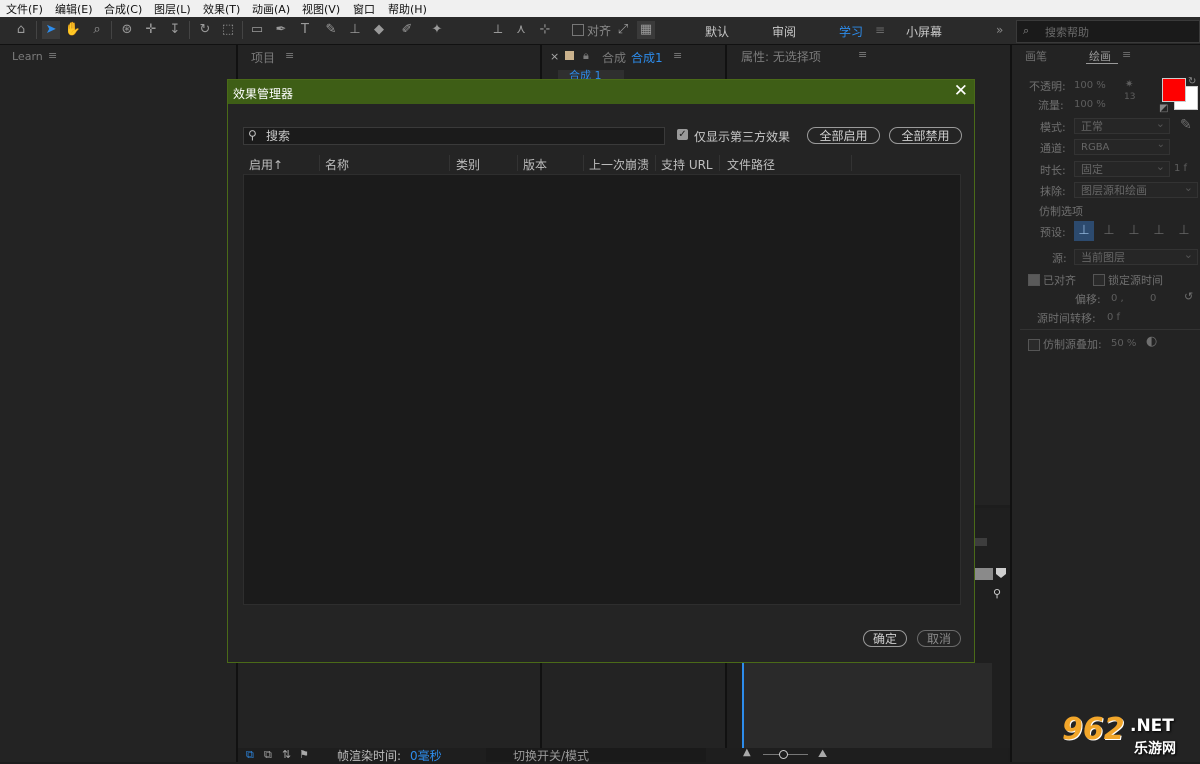 This screenshot has height=764, width=1200. I want to click on difference-mode-icon: ◐, so click(1151, 341).